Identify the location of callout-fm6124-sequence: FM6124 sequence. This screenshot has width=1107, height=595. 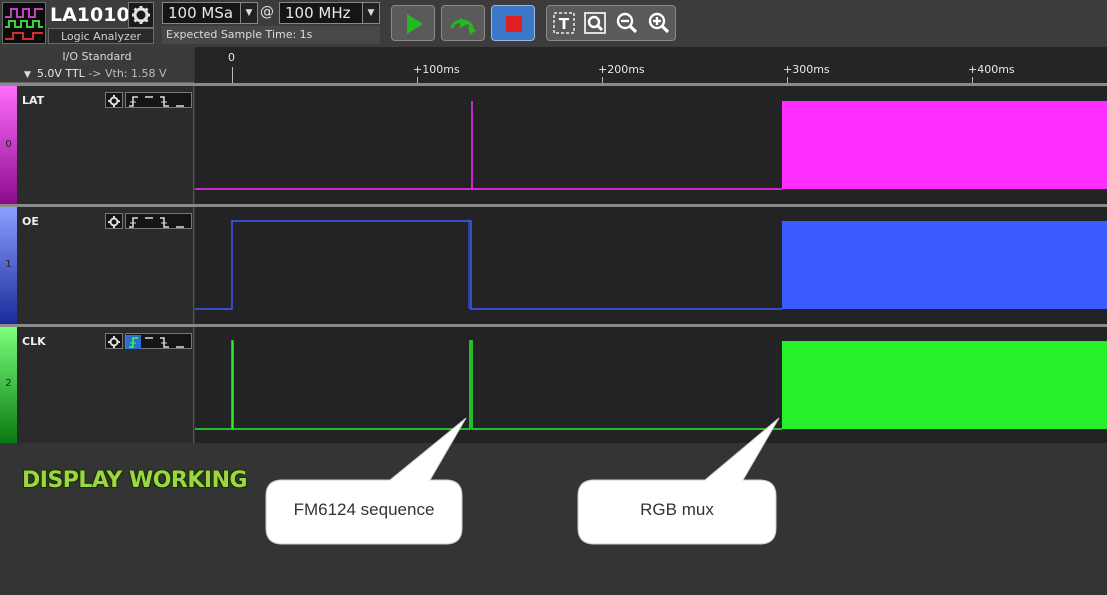
(364, 509).